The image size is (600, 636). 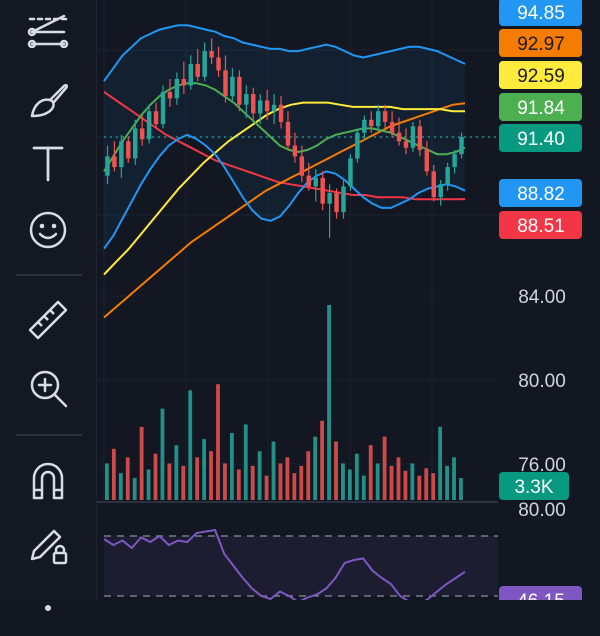 I want to click on brush-icon, so click(x=49, y=100).